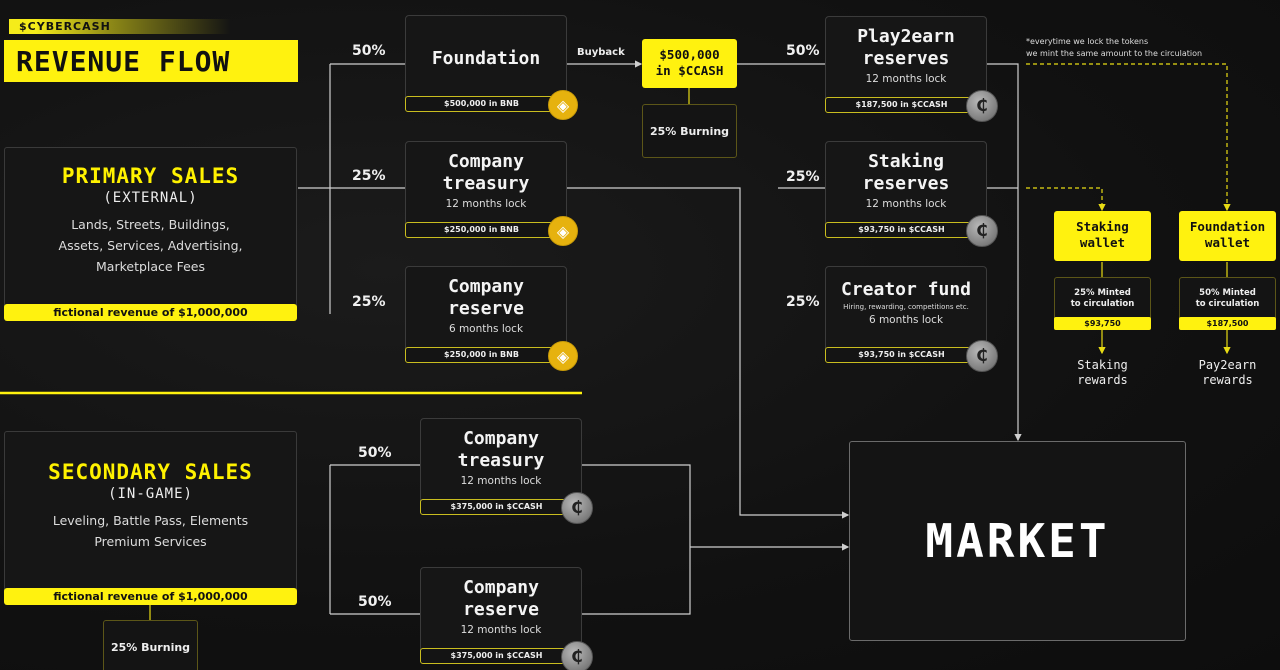  Describe the element at coordinates (906, 161) in the screenshot. I see `title-line: Staking` at that location.